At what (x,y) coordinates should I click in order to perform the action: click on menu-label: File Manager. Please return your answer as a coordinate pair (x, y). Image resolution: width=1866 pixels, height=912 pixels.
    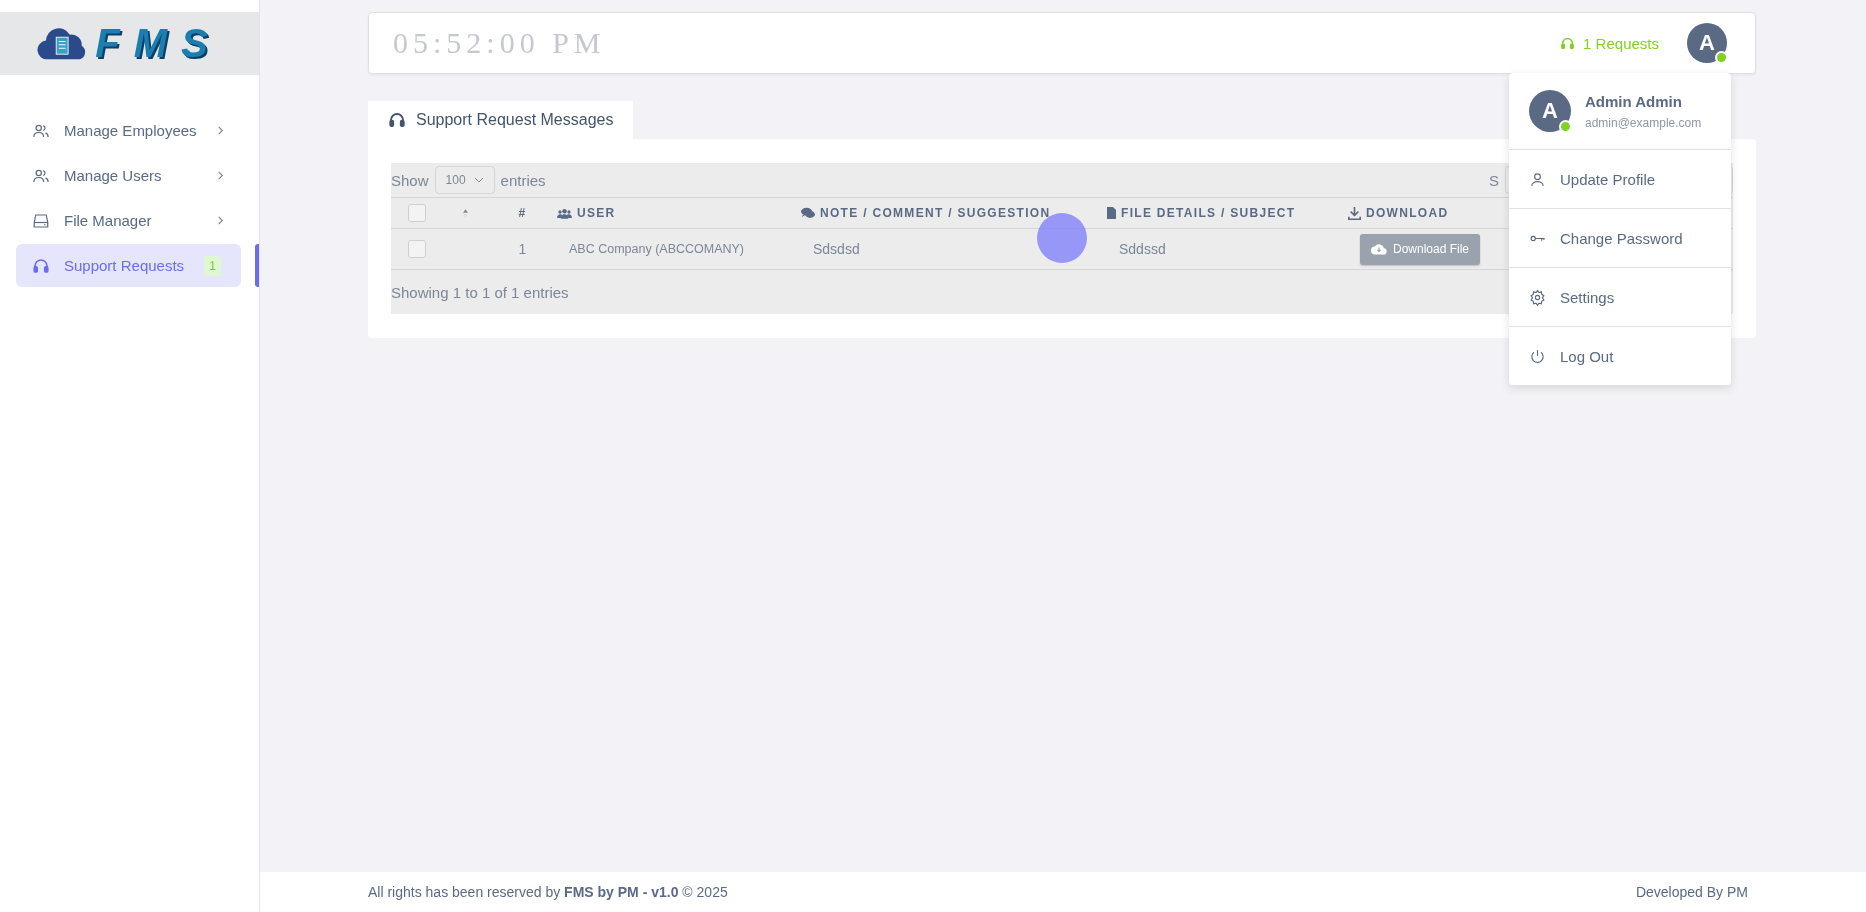
    Looking at the image, I should click on (108, 220).